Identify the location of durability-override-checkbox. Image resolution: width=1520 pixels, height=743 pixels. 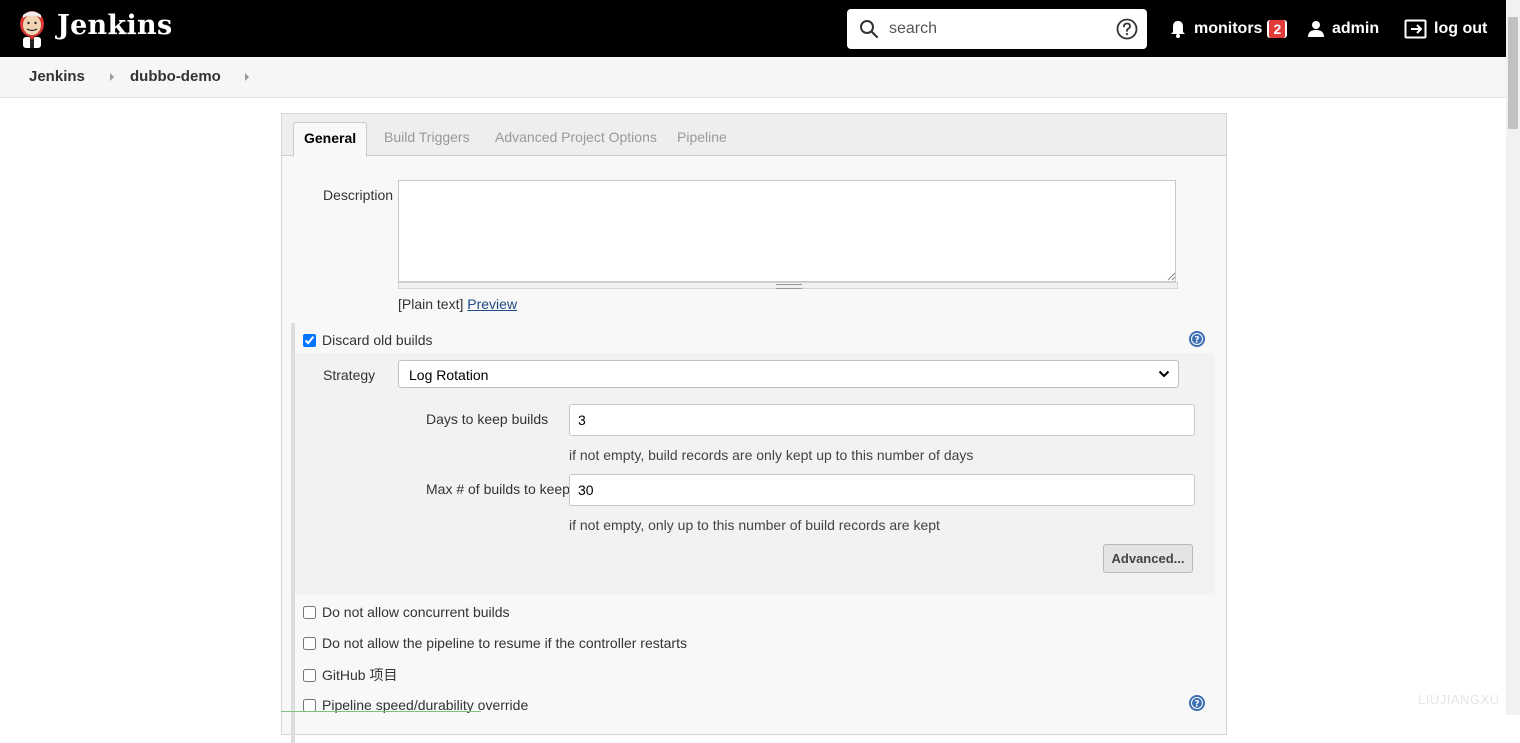
(309, 705).